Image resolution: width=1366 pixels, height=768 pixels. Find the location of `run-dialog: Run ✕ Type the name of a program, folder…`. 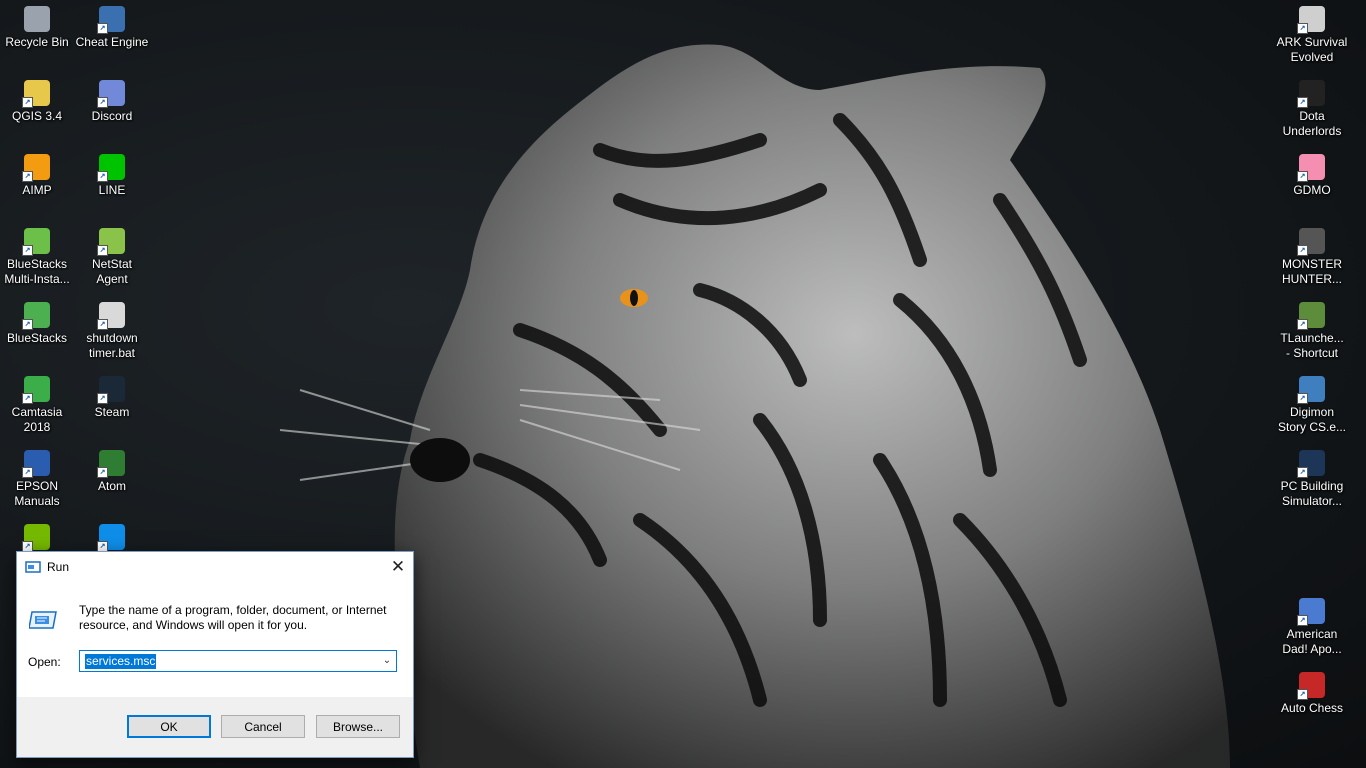

run-dialog: Run ✕ Type the name of a program, folder… is located at coordinates (215, 654).